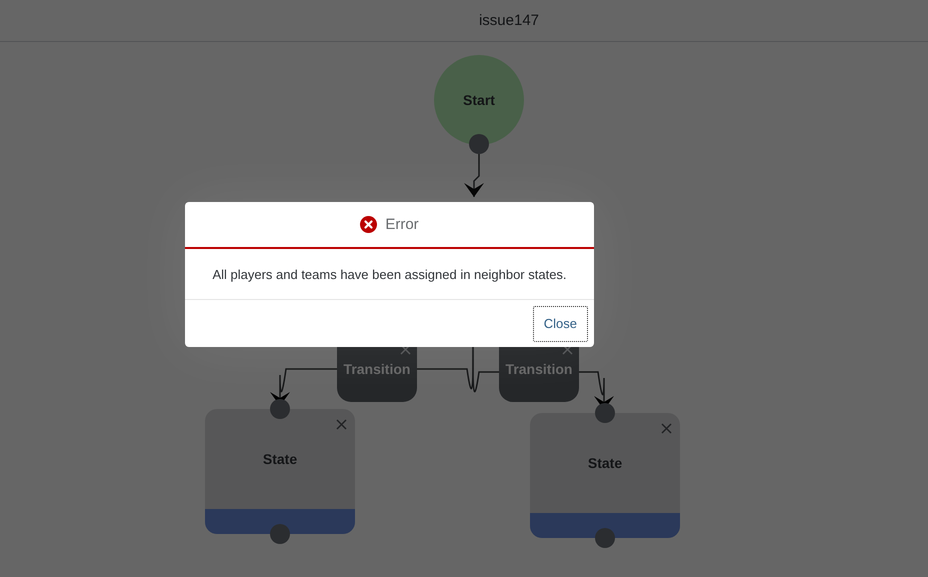  What do you see at coordinates (369, 224) in the screenshot?
I see `error-icon` at bounding box center [369, 224].